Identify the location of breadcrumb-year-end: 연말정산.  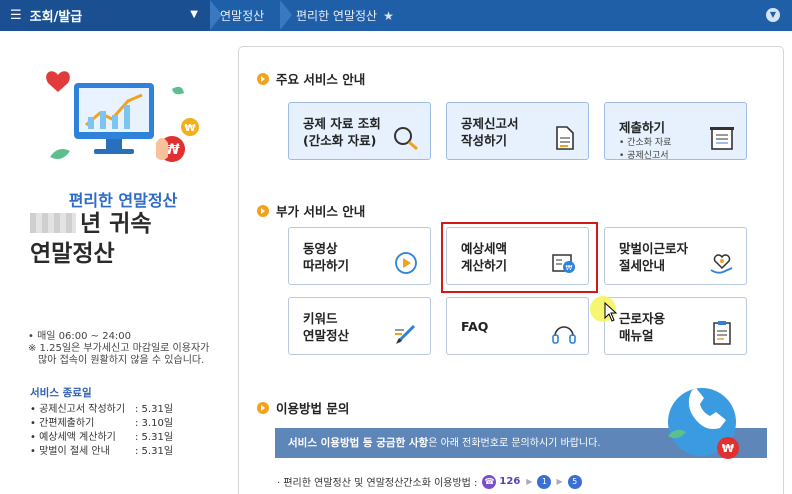
(242, 15).